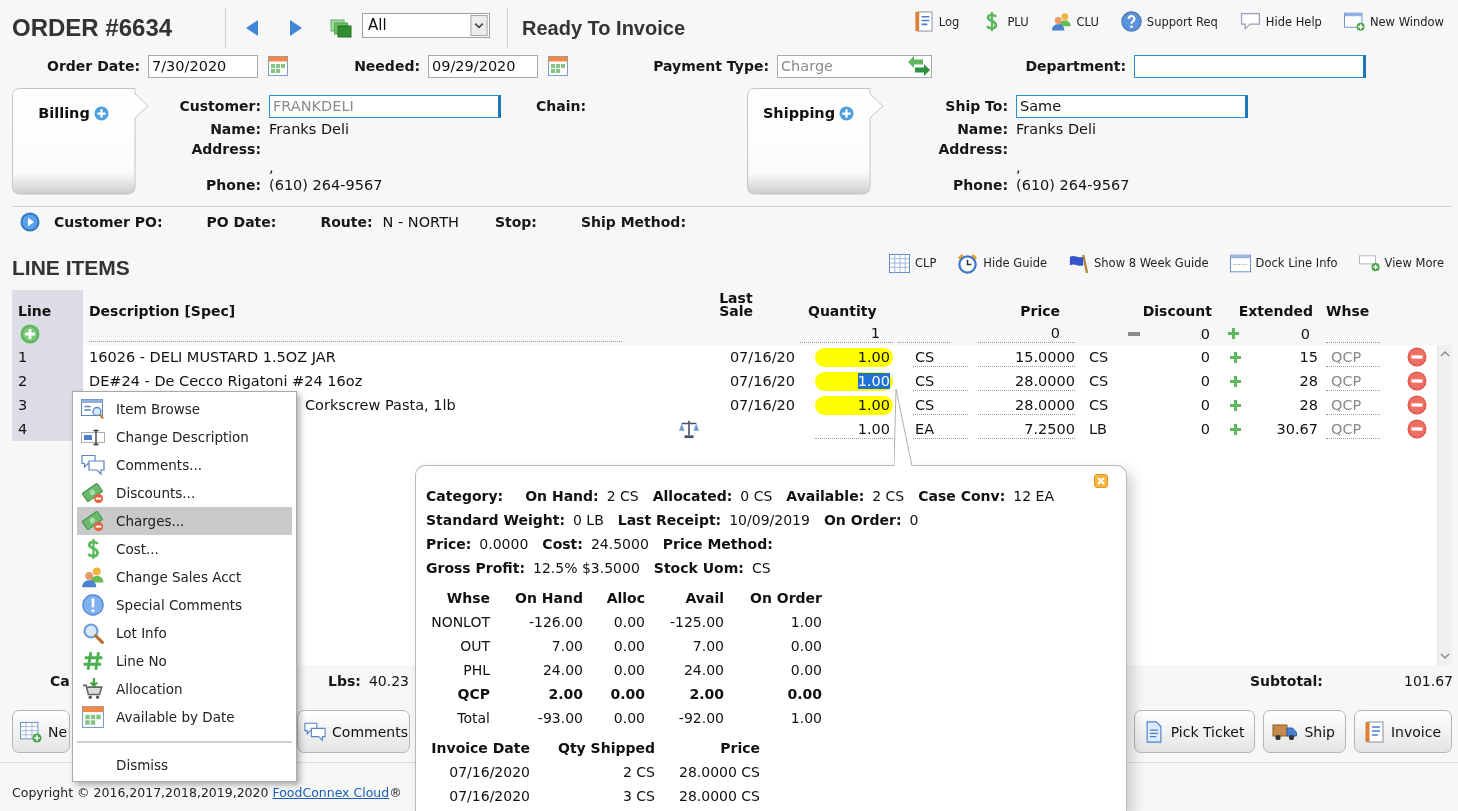 The image size is (1458, 811). Describe the element at coordinates (80, 141) in the screenshot. I see `section-tab: Billing` at that location.